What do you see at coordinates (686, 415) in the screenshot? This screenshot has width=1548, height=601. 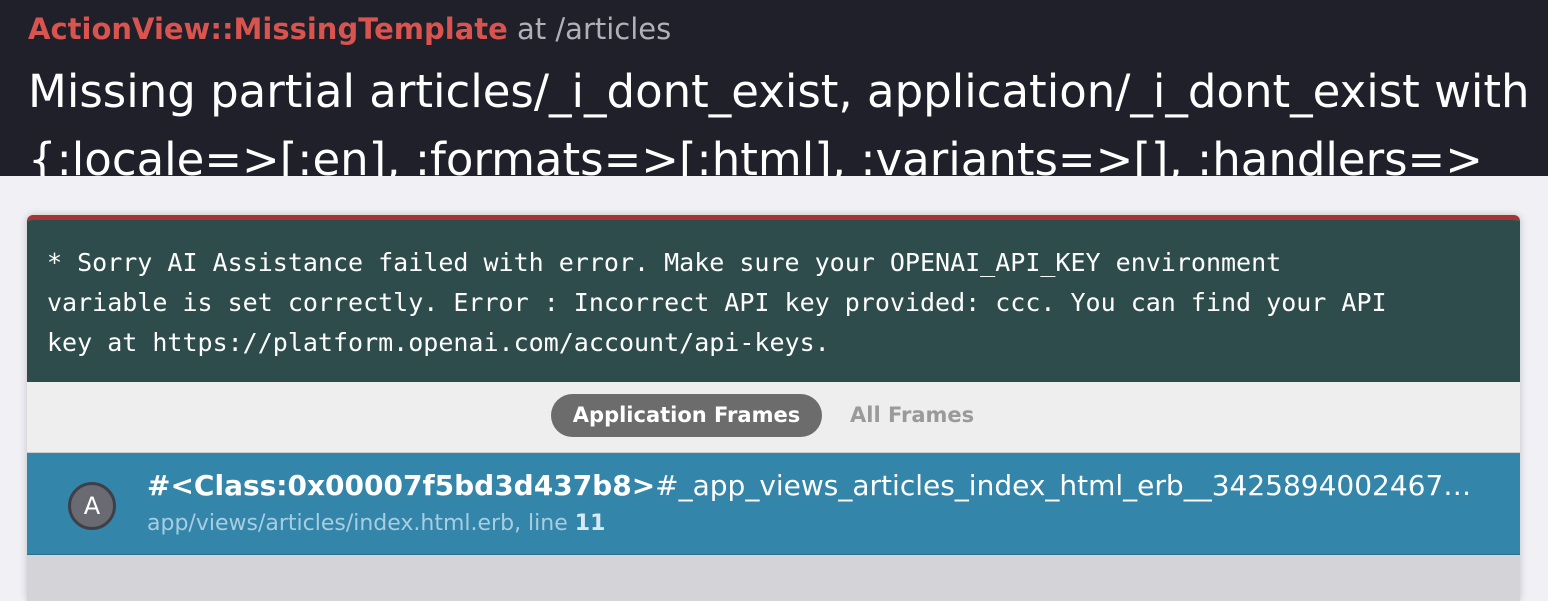 I see `tab-application-frames: Application Frames` at bounding box center [686, 415].